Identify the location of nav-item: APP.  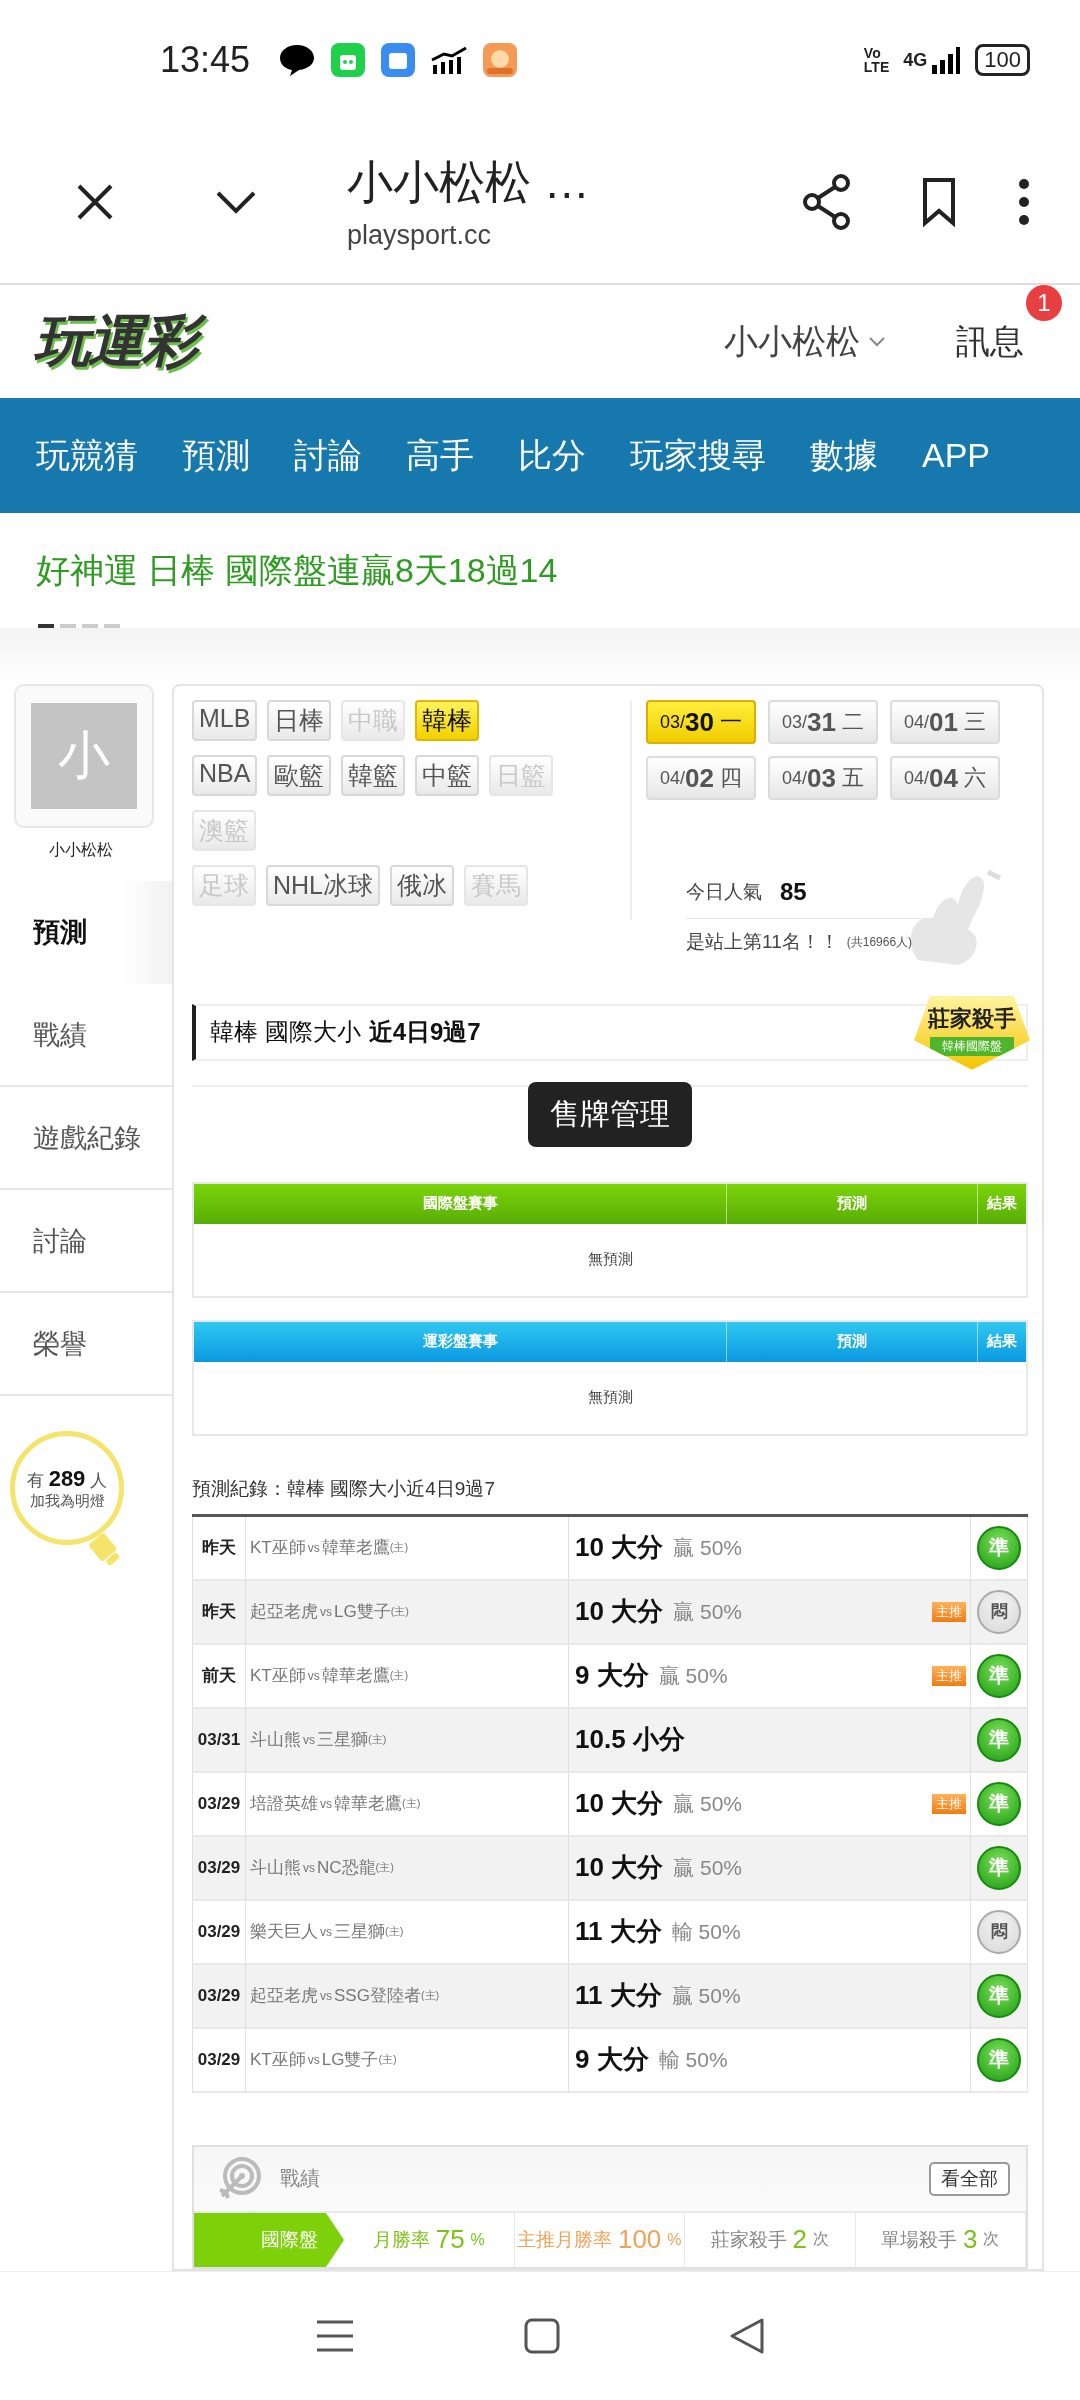
(956, 455).